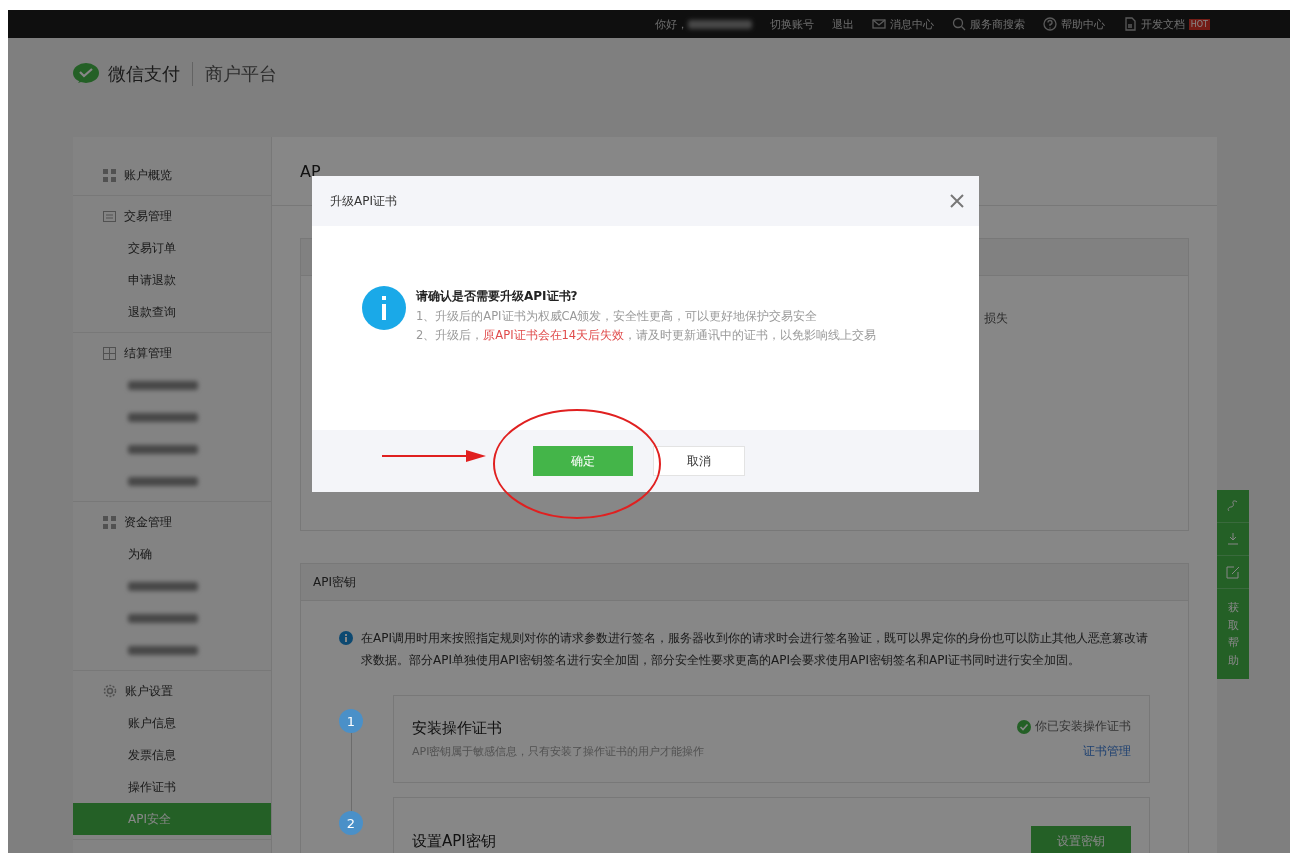 Image resolution: width=1300 pixels, height=853 pixels. I want to click on info-paragraph: 在API调用时用来按照指定规则对你的请求参数进行签名，服务器收到你的请求时会进行签名验证，既可以界定你的身份也可以防止其他人恶意篡改请求数据。部分API单独使用API密钥签名进行安全加固，部分安全性要求更高的API会要求使用API密钥签名和API证书同时进行安全加固。, so click(755, 649).